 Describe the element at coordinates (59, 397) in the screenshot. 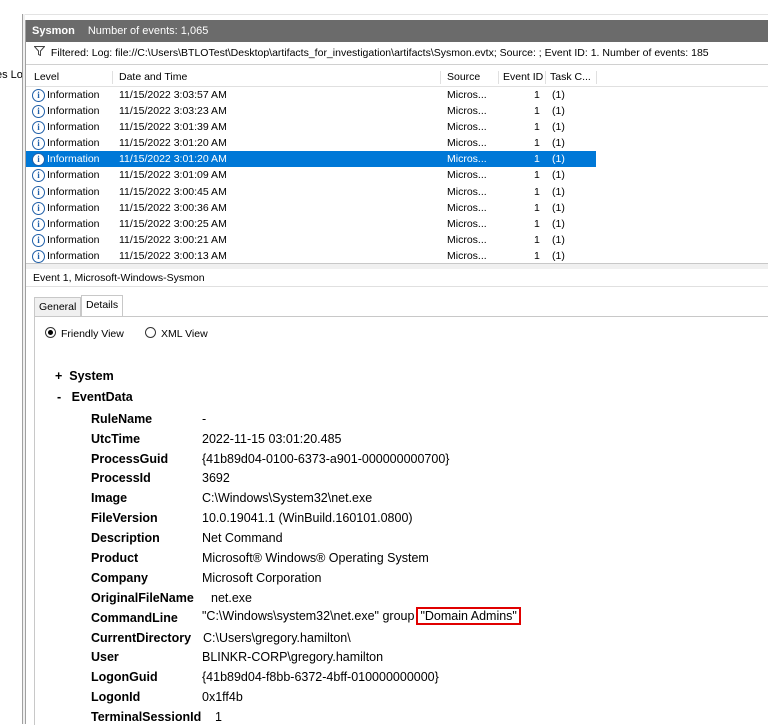

I see `collapse-toggle-icon: -` at that location.